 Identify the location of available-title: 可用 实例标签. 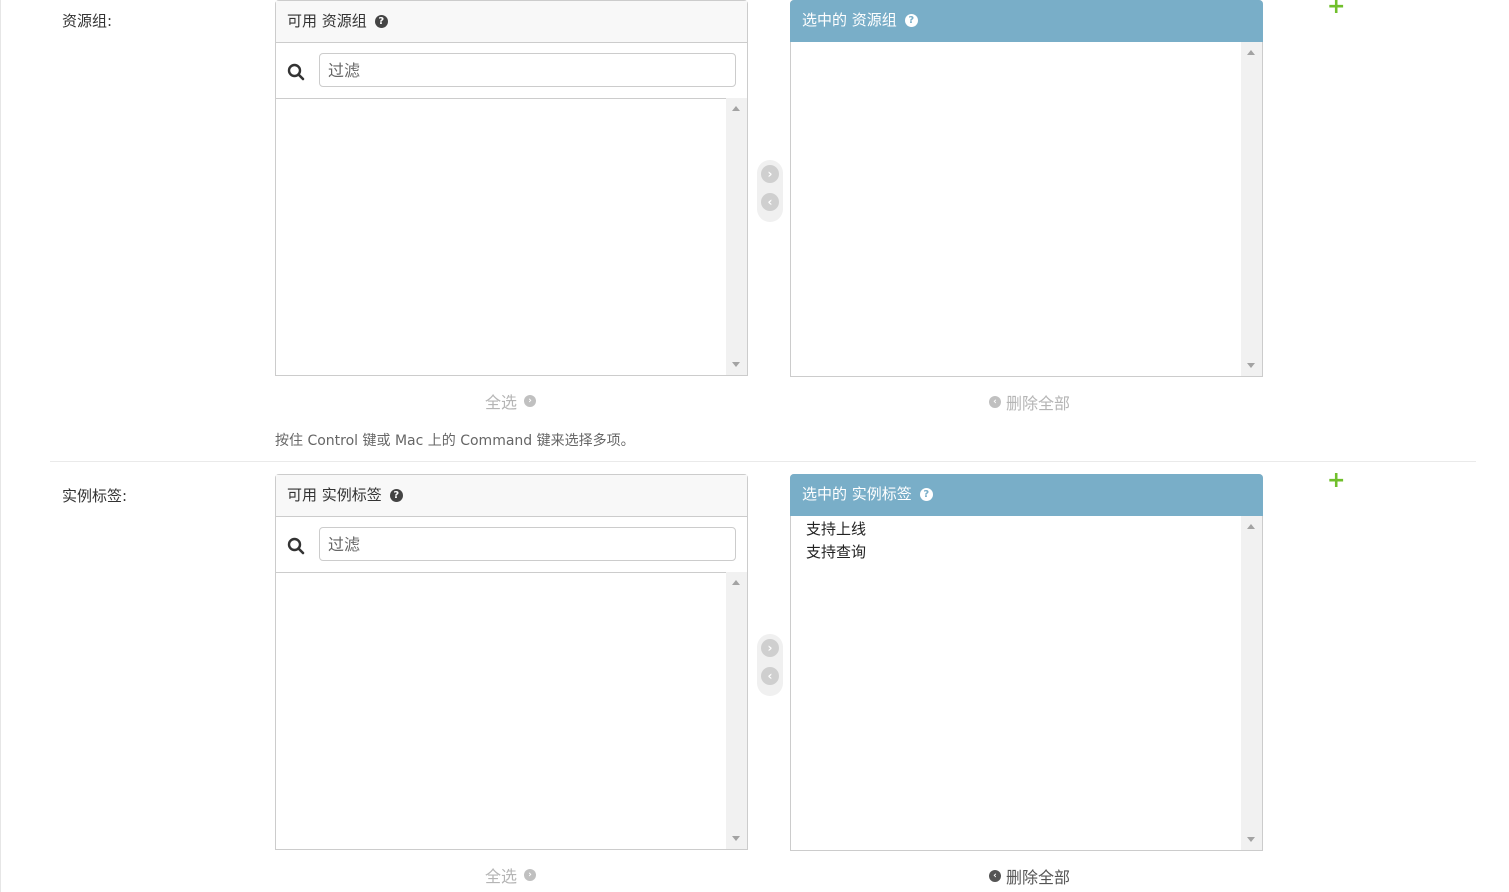
(334, 495).